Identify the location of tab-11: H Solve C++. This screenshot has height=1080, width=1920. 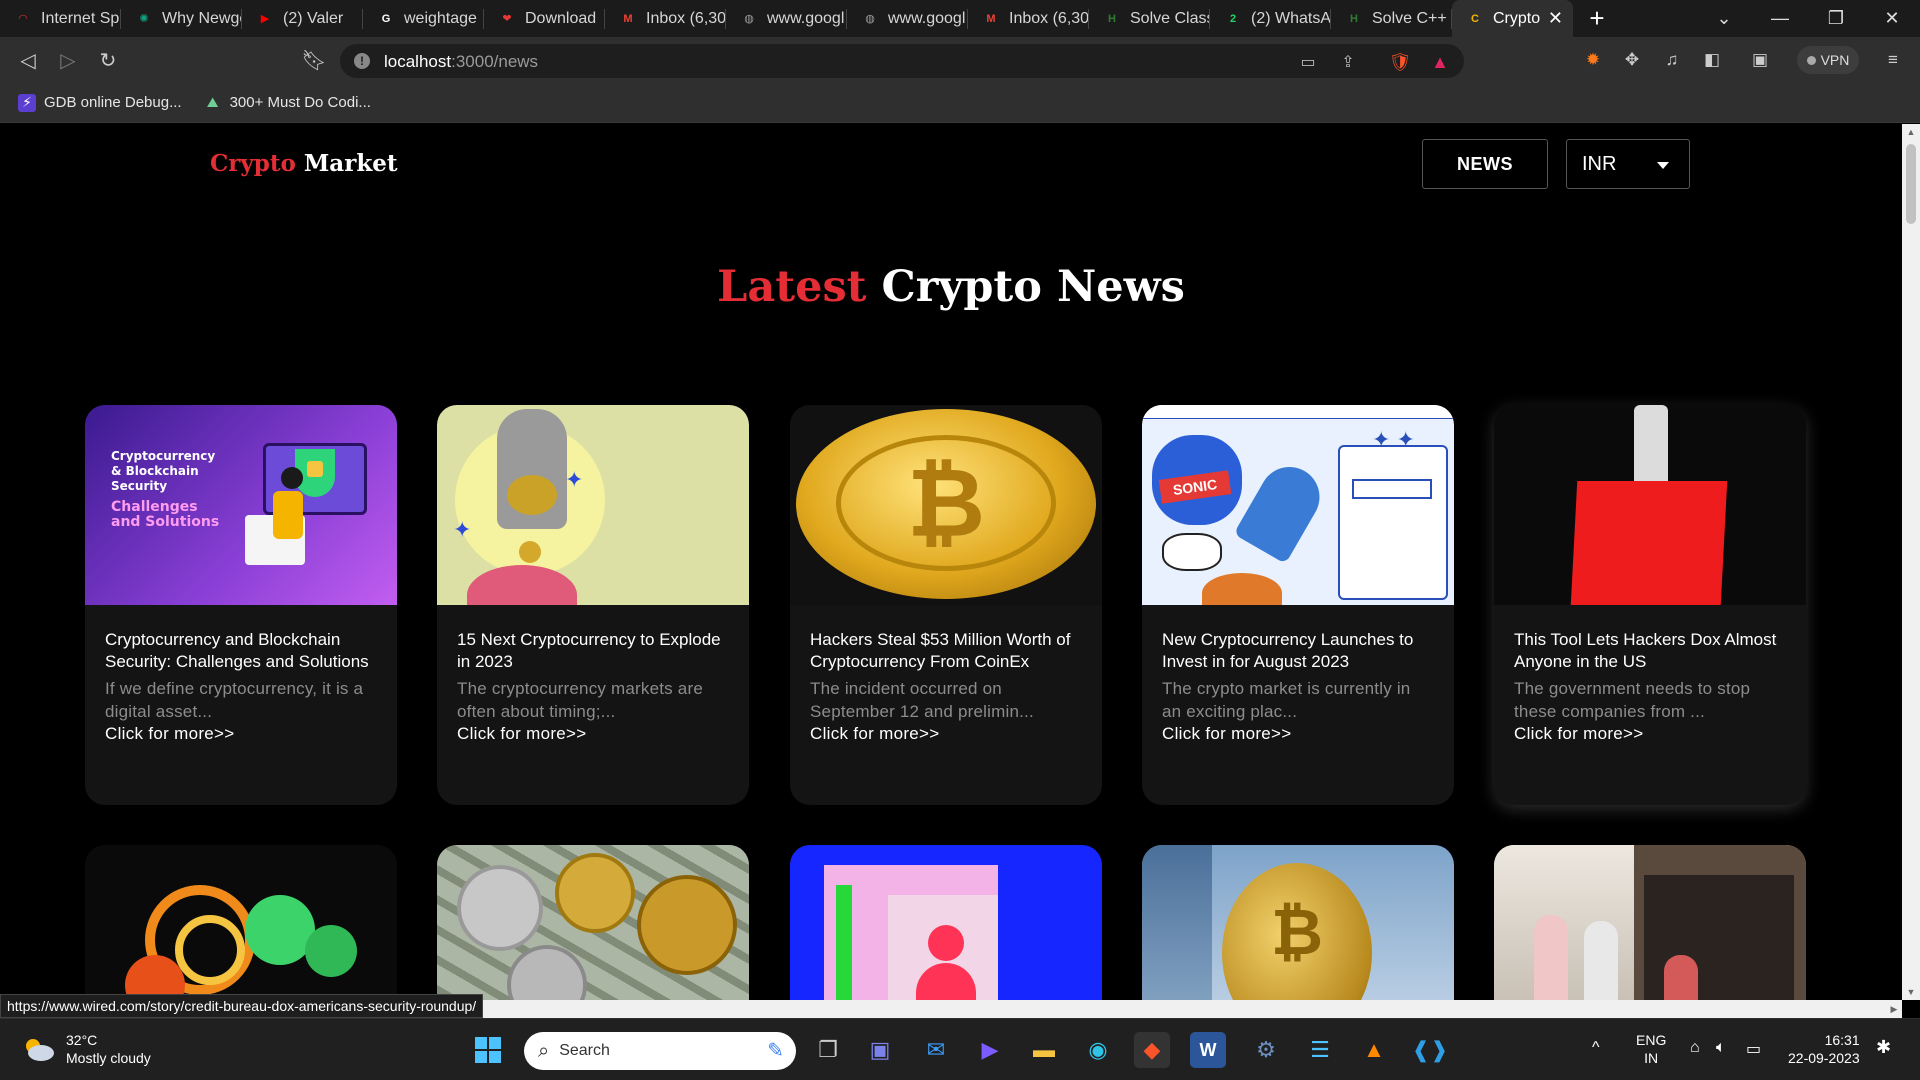
(1391, 18).